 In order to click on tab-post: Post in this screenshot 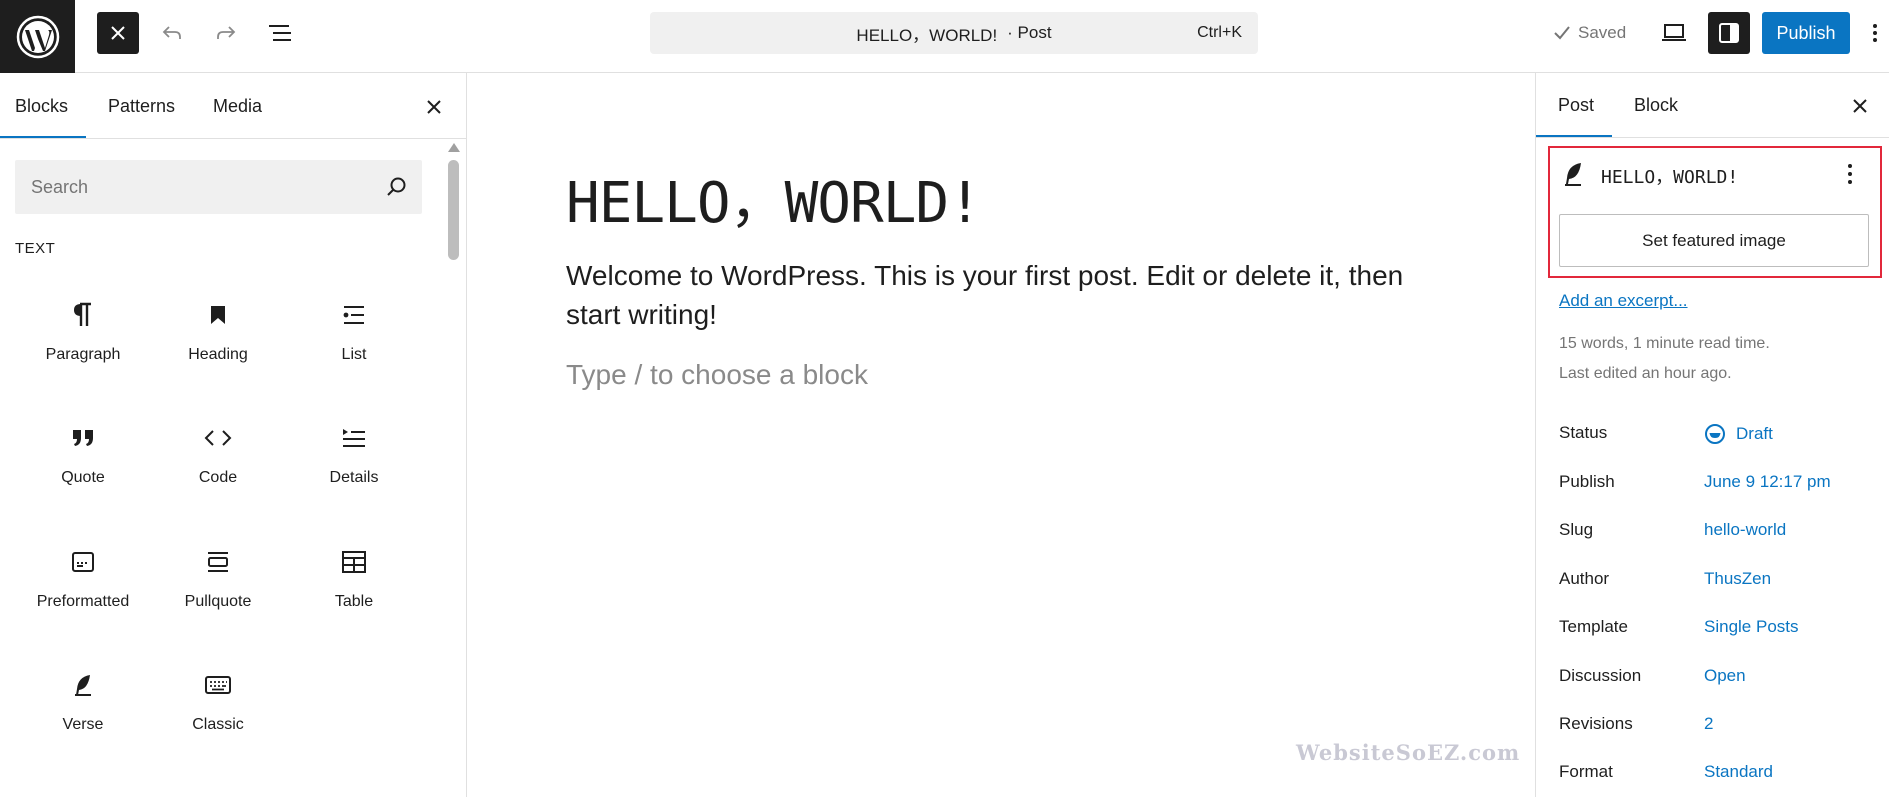, I will do `click(1576, 105)`.